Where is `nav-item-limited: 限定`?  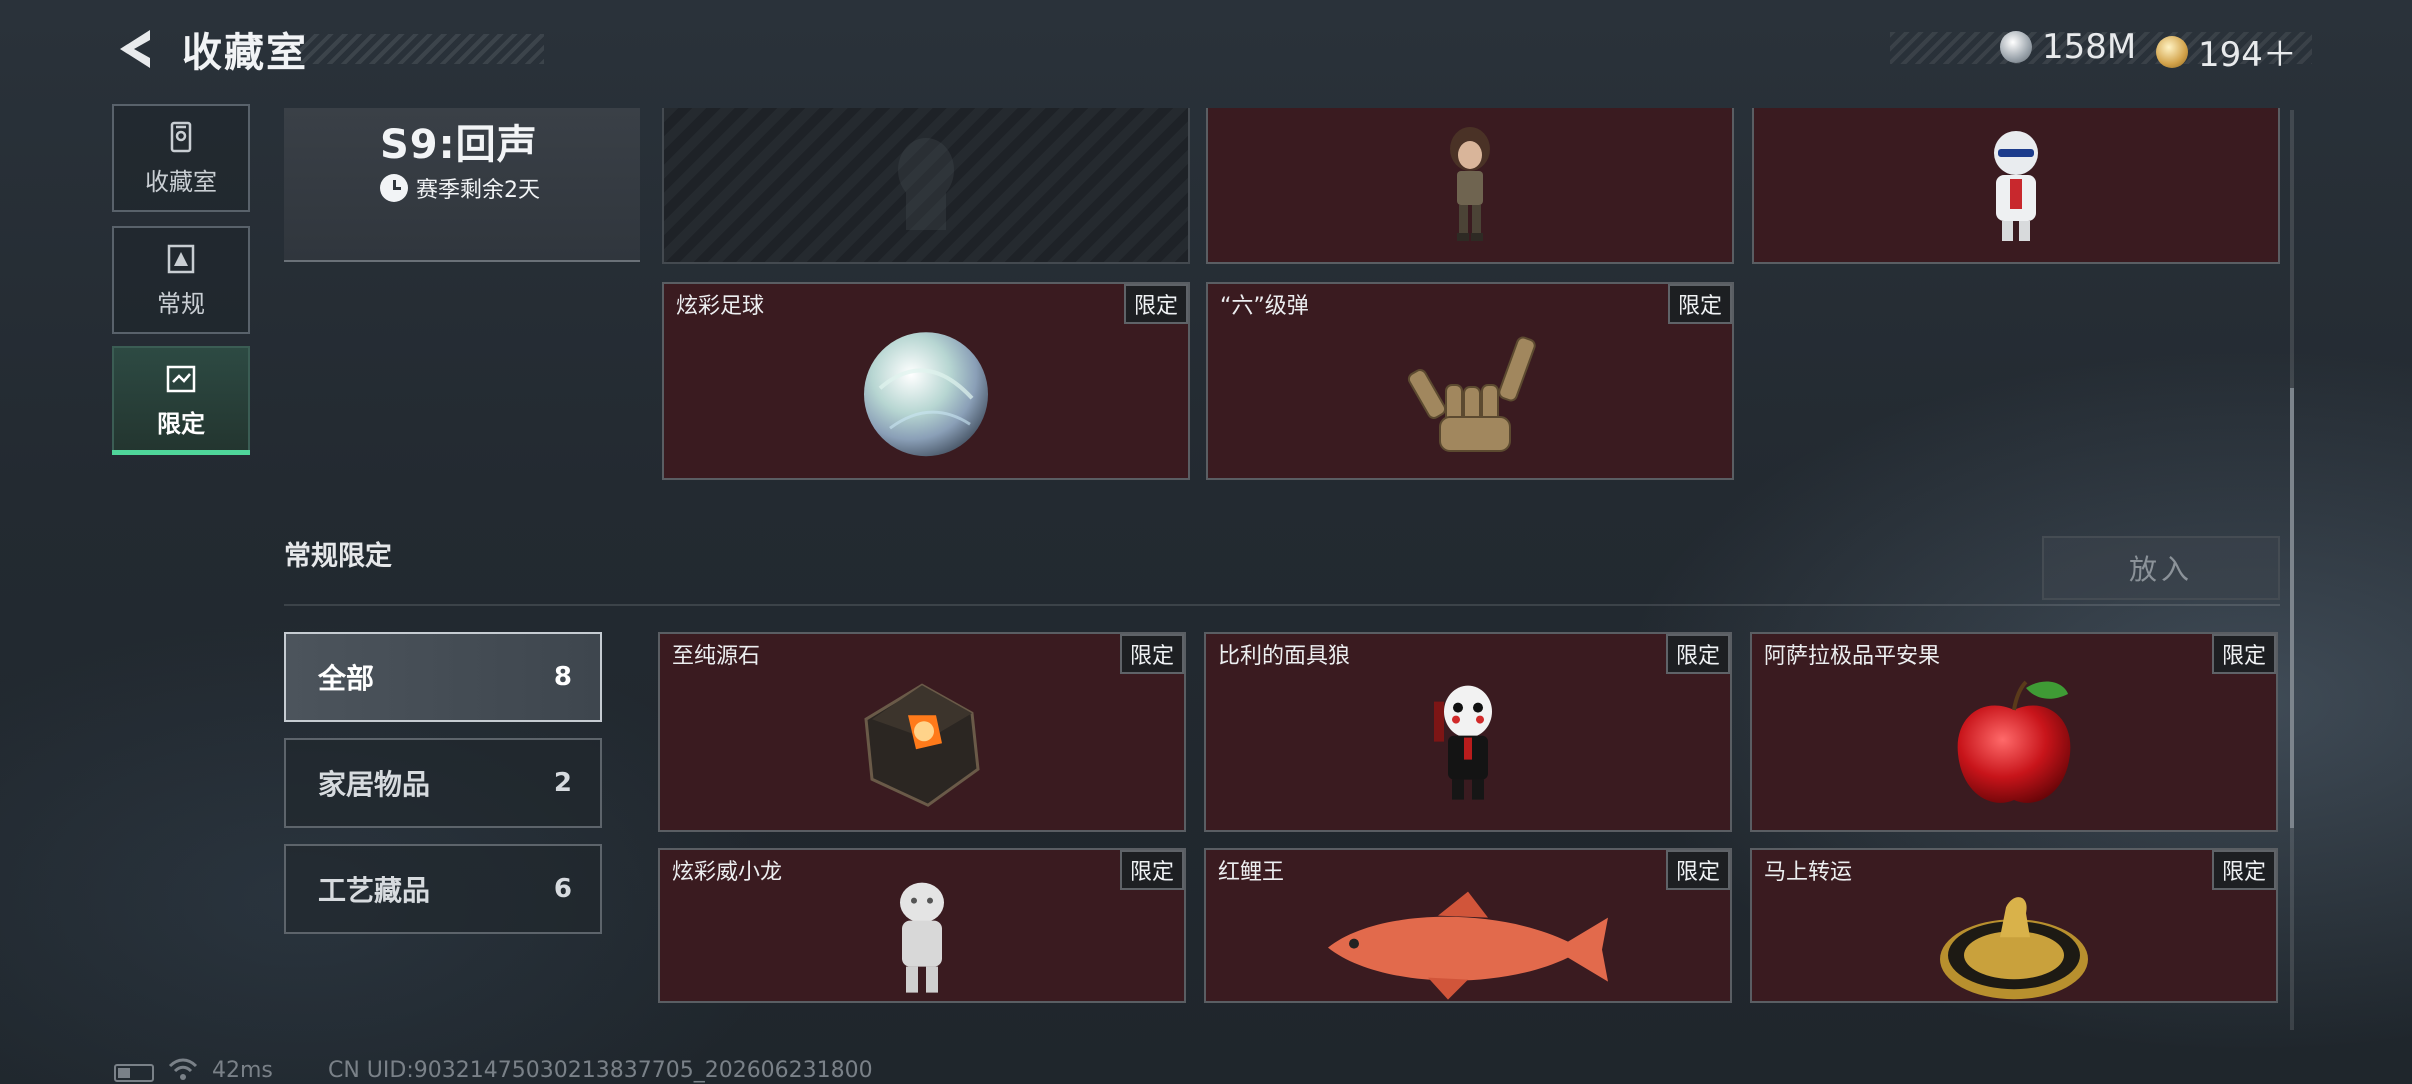
nav-item-limited: 限定 is located at coordinates (181, 400).